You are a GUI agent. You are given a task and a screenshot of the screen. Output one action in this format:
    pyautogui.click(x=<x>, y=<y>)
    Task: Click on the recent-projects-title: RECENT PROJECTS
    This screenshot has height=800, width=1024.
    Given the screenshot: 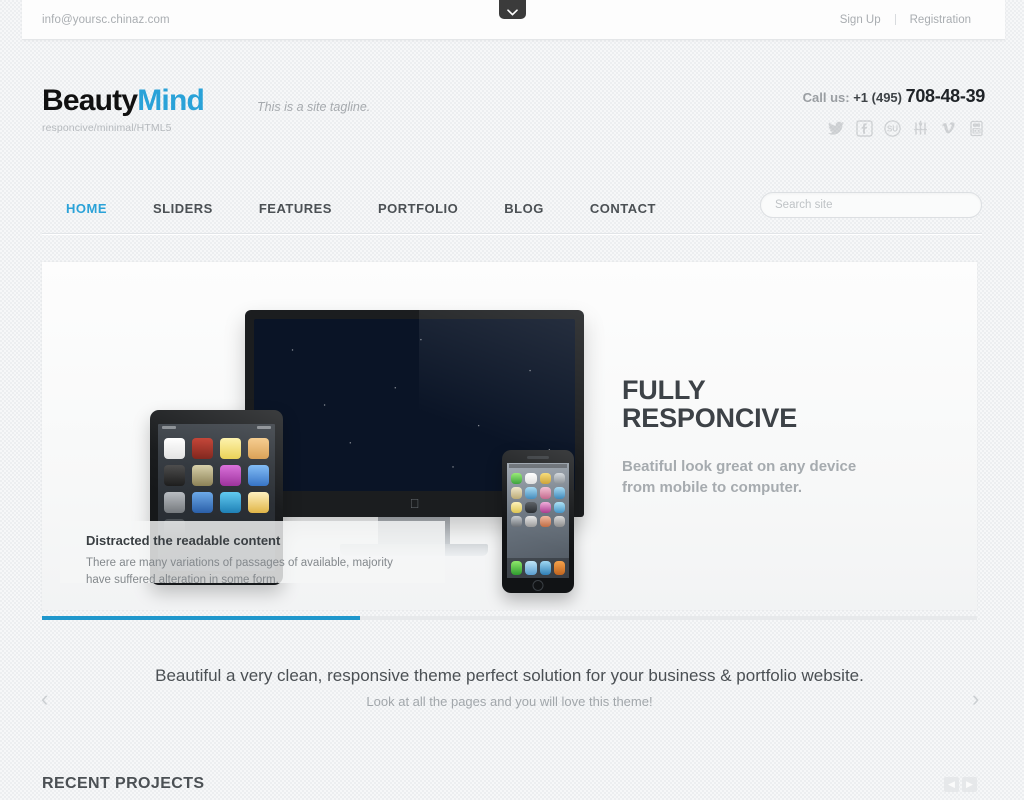 What is the action you would take?
    pyautogui.click(x=123, y=783)
    